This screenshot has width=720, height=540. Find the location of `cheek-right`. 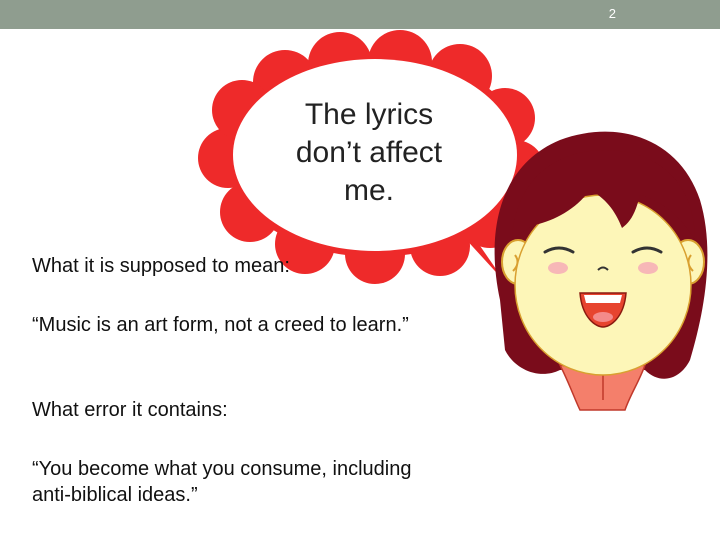

cheek-right is located at coordinates (648, 268).